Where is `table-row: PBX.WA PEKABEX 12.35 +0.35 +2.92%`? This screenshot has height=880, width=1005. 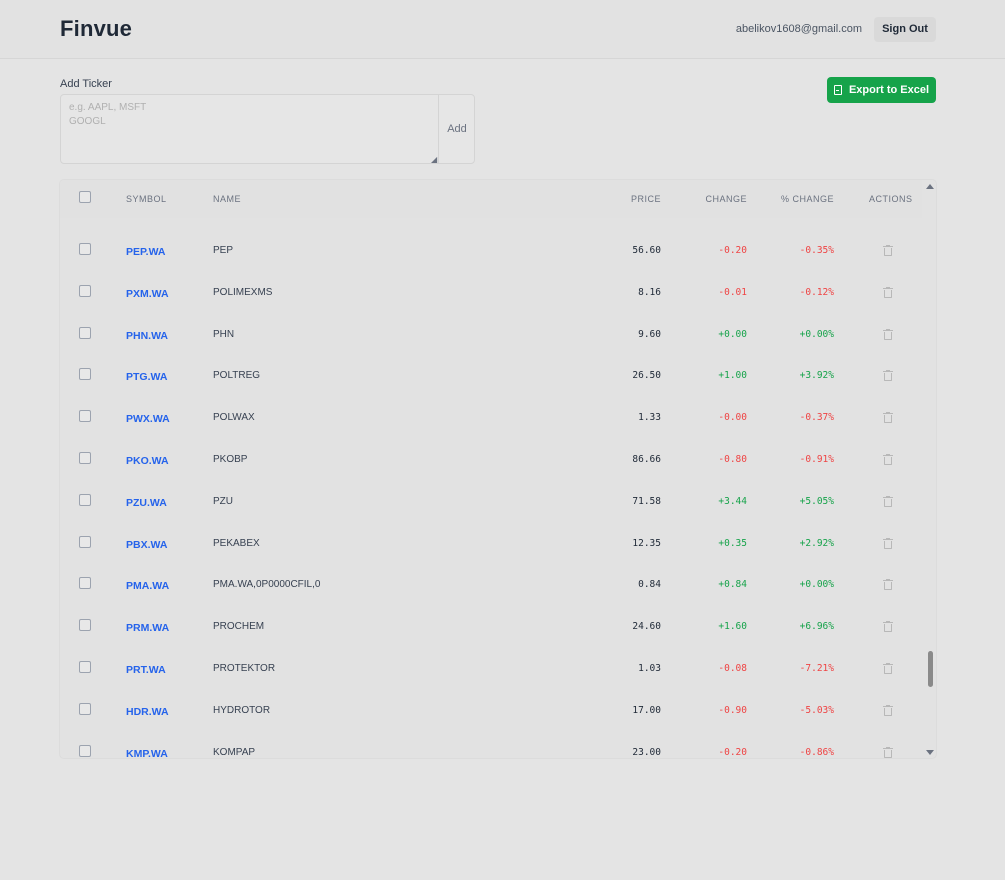
table-row: PBX.WA PEKABEX 12.35 +0.35 +2.92% is located at coordinates (491, 557).